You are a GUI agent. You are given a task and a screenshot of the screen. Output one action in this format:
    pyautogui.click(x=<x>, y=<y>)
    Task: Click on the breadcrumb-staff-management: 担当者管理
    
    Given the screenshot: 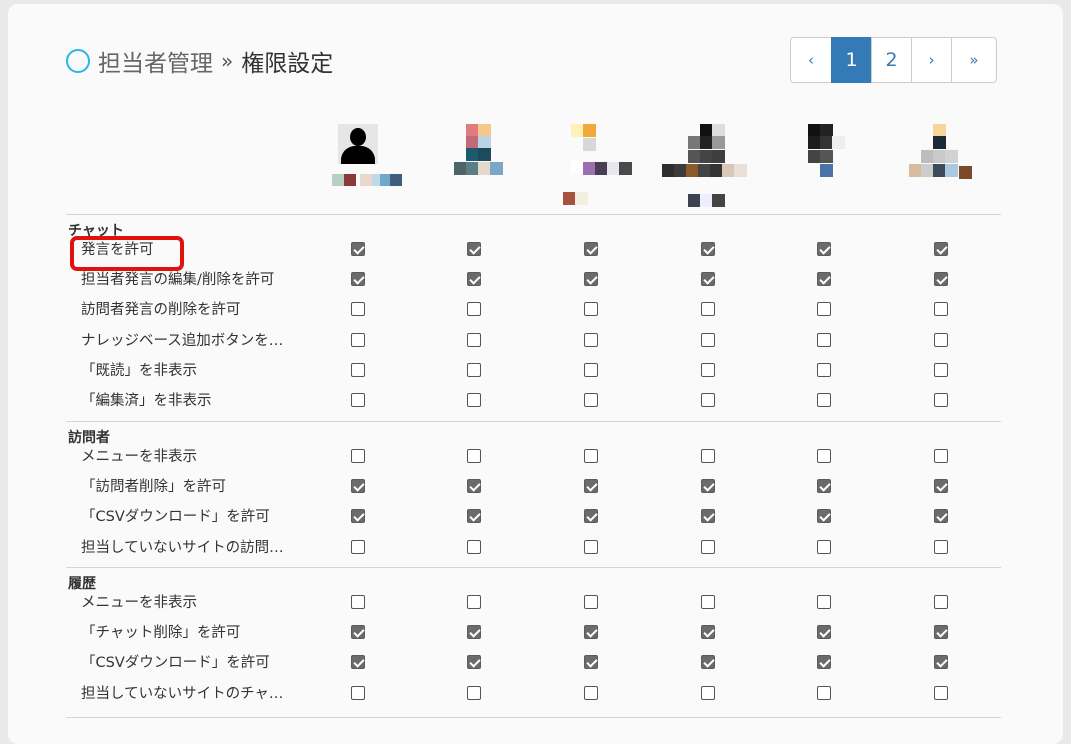 What is the action you would take?
    pyautogui.click(x=155, y=61)
    